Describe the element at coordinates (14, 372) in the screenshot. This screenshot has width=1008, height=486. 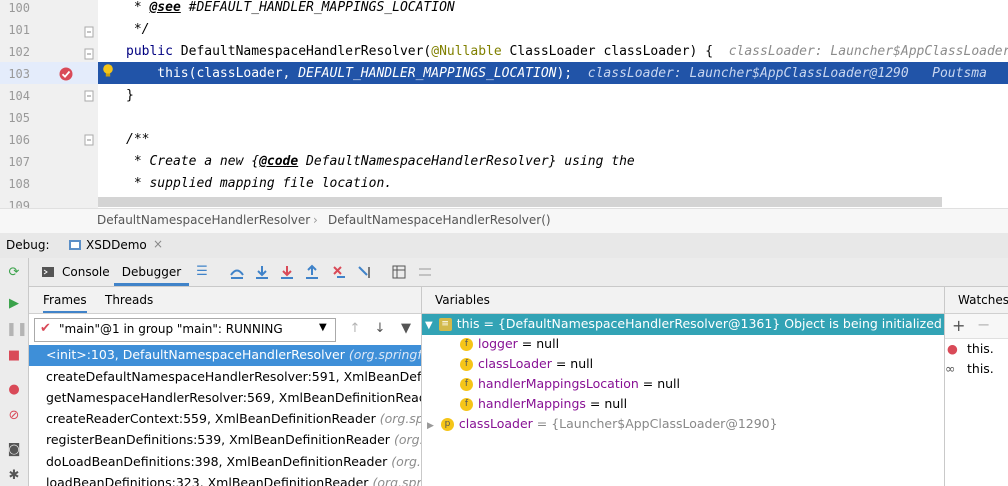
I see `debug-left-toolbar: ⟳ ▶ ❚❚ ■ ● ⊘ ◙ ✱` at that location.